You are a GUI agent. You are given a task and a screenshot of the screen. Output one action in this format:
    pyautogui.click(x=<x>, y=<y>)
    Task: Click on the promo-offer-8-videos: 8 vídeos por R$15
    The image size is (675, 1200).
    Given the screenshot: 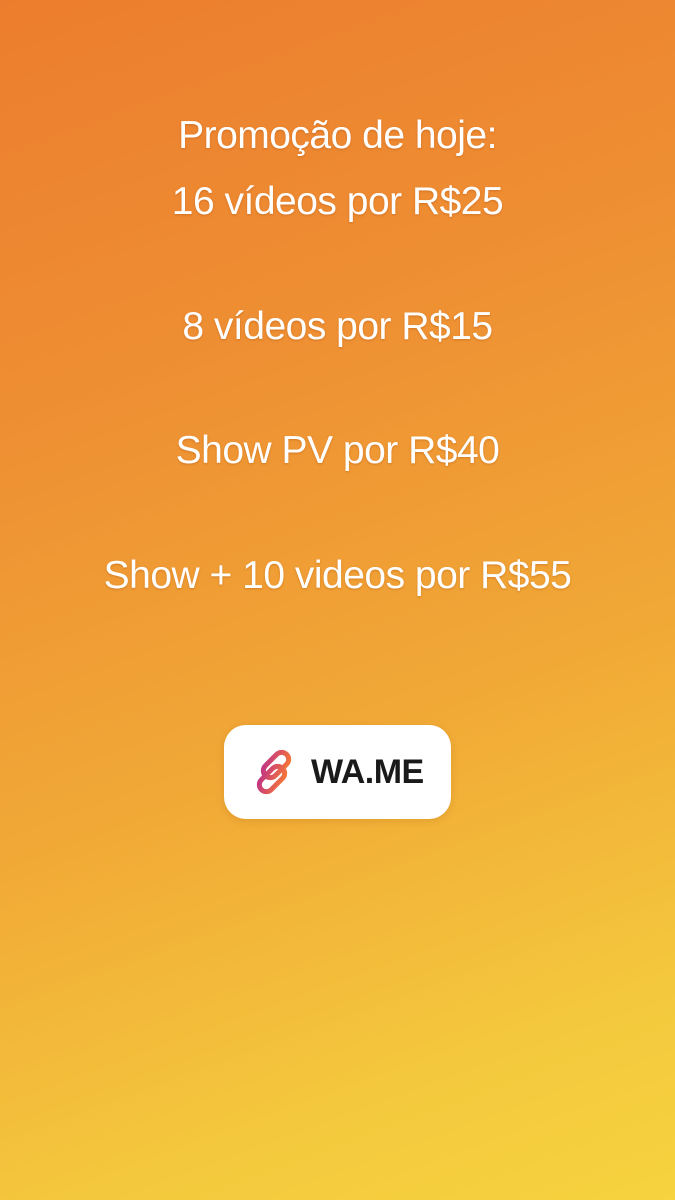 What is the action you would take?
    pyautogui.click(x=337, y=326)
    